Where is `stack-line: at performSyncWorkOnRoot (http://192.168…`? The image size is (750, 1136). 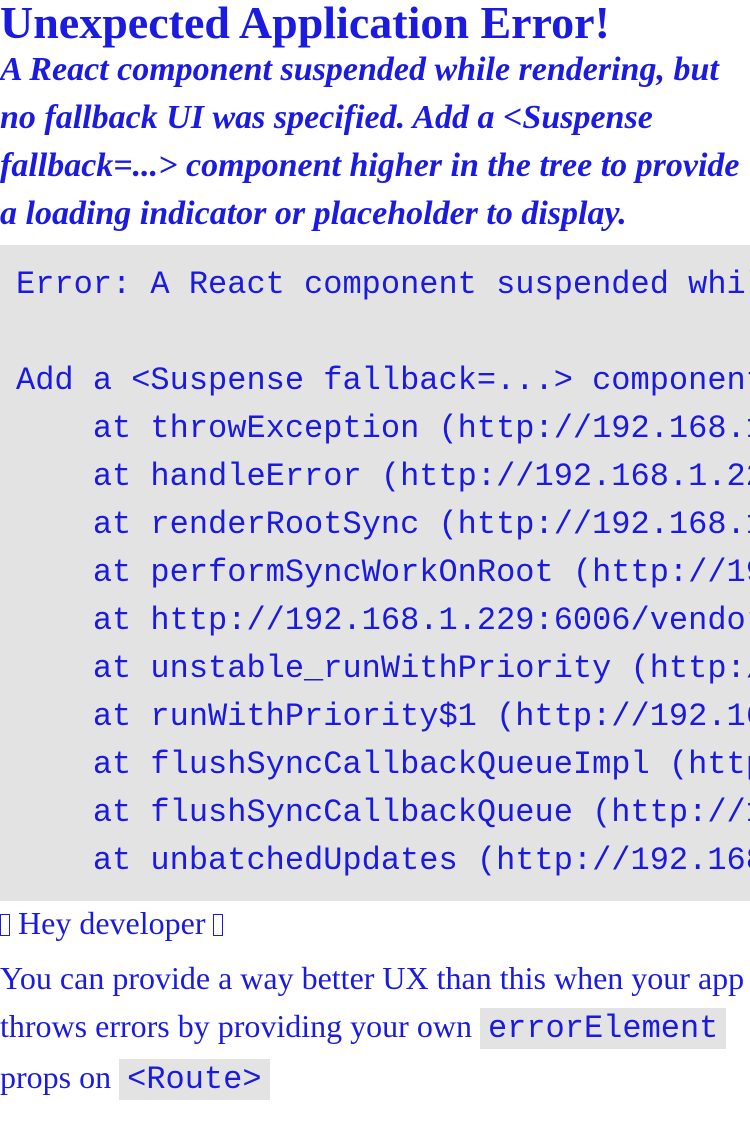 stack-line: at performSyncWorkOnRoot (http://192.168… is located at coordinates (421, 572).